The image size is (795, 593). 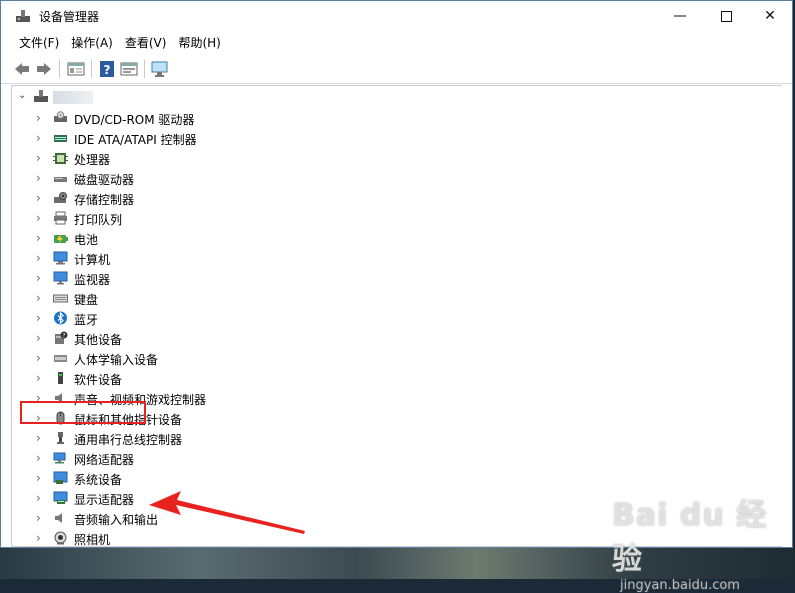 I want to click on tree-item-label: 键盘, so click(x=86, y=300).